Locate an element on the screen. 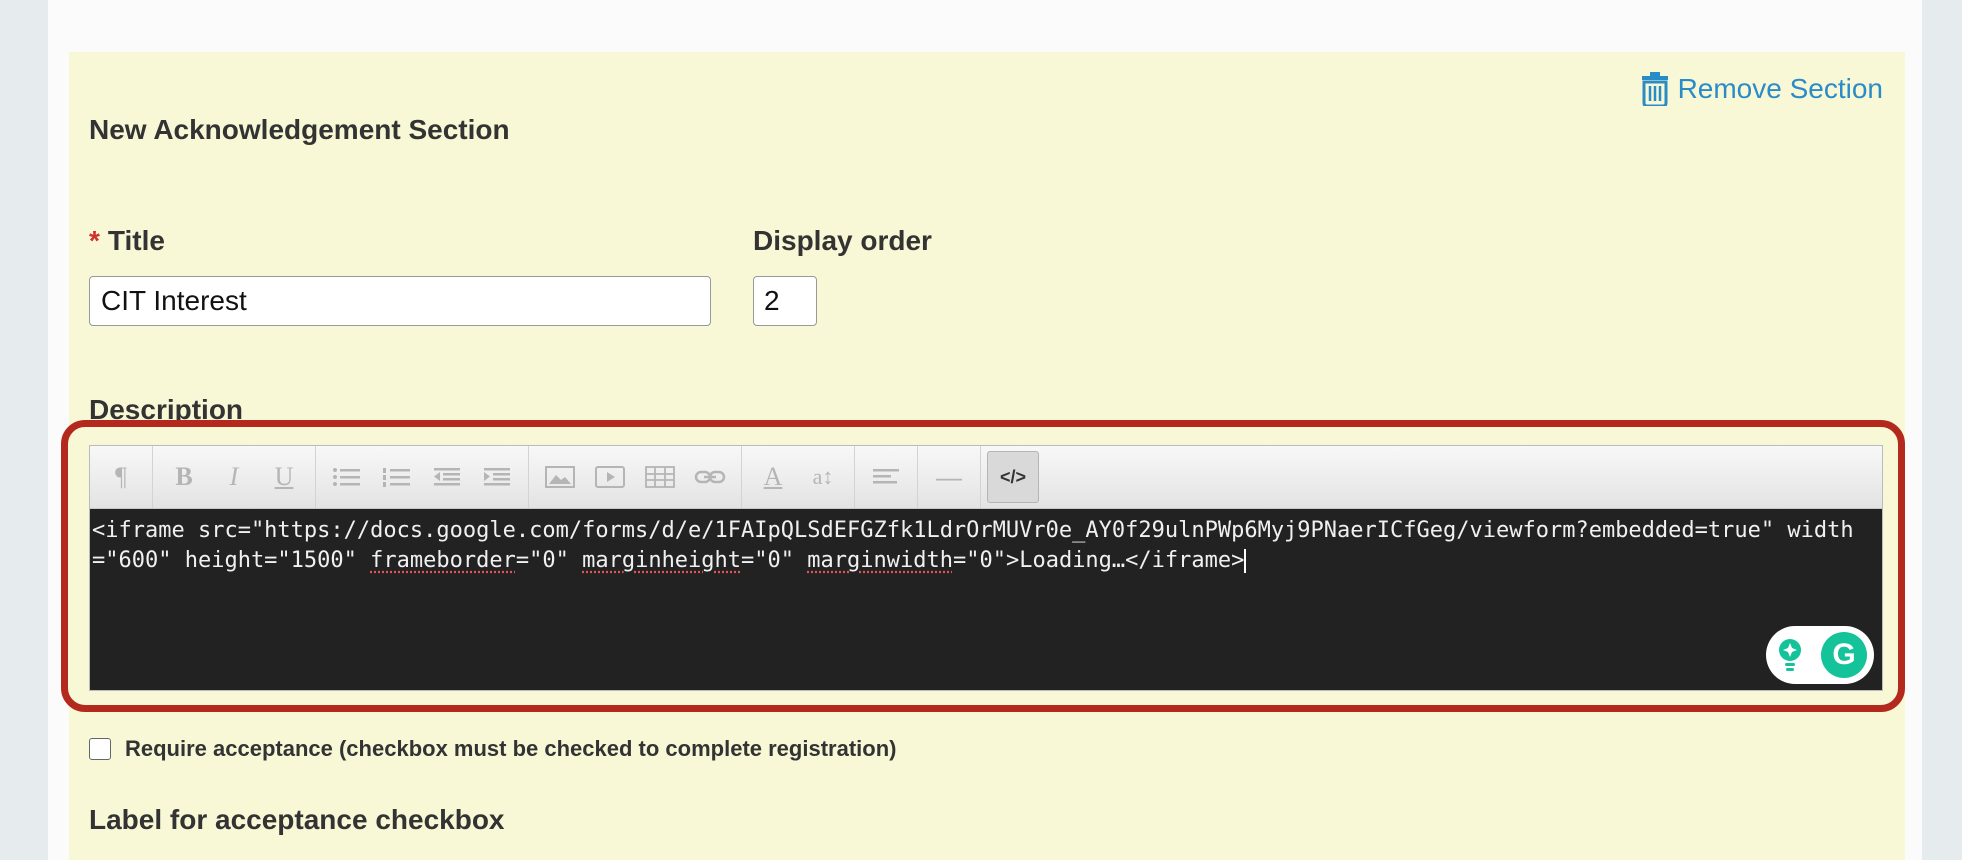 This screenshot has height=860, width=1962. toolbar-group-style: B I U is located at coordinates (234, 477).